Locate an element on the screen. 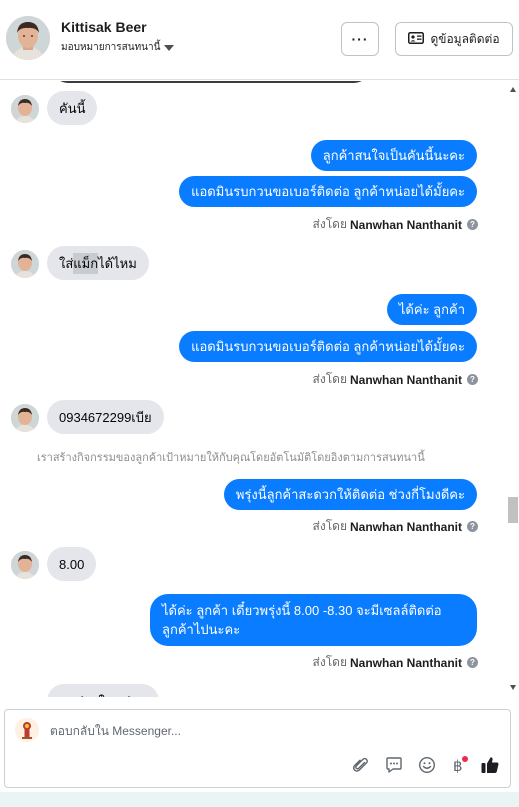 The image size is (519, 807). view-contact-info-button: ดูข้อมูลติดต่อ is located at coordinates (454, 39).